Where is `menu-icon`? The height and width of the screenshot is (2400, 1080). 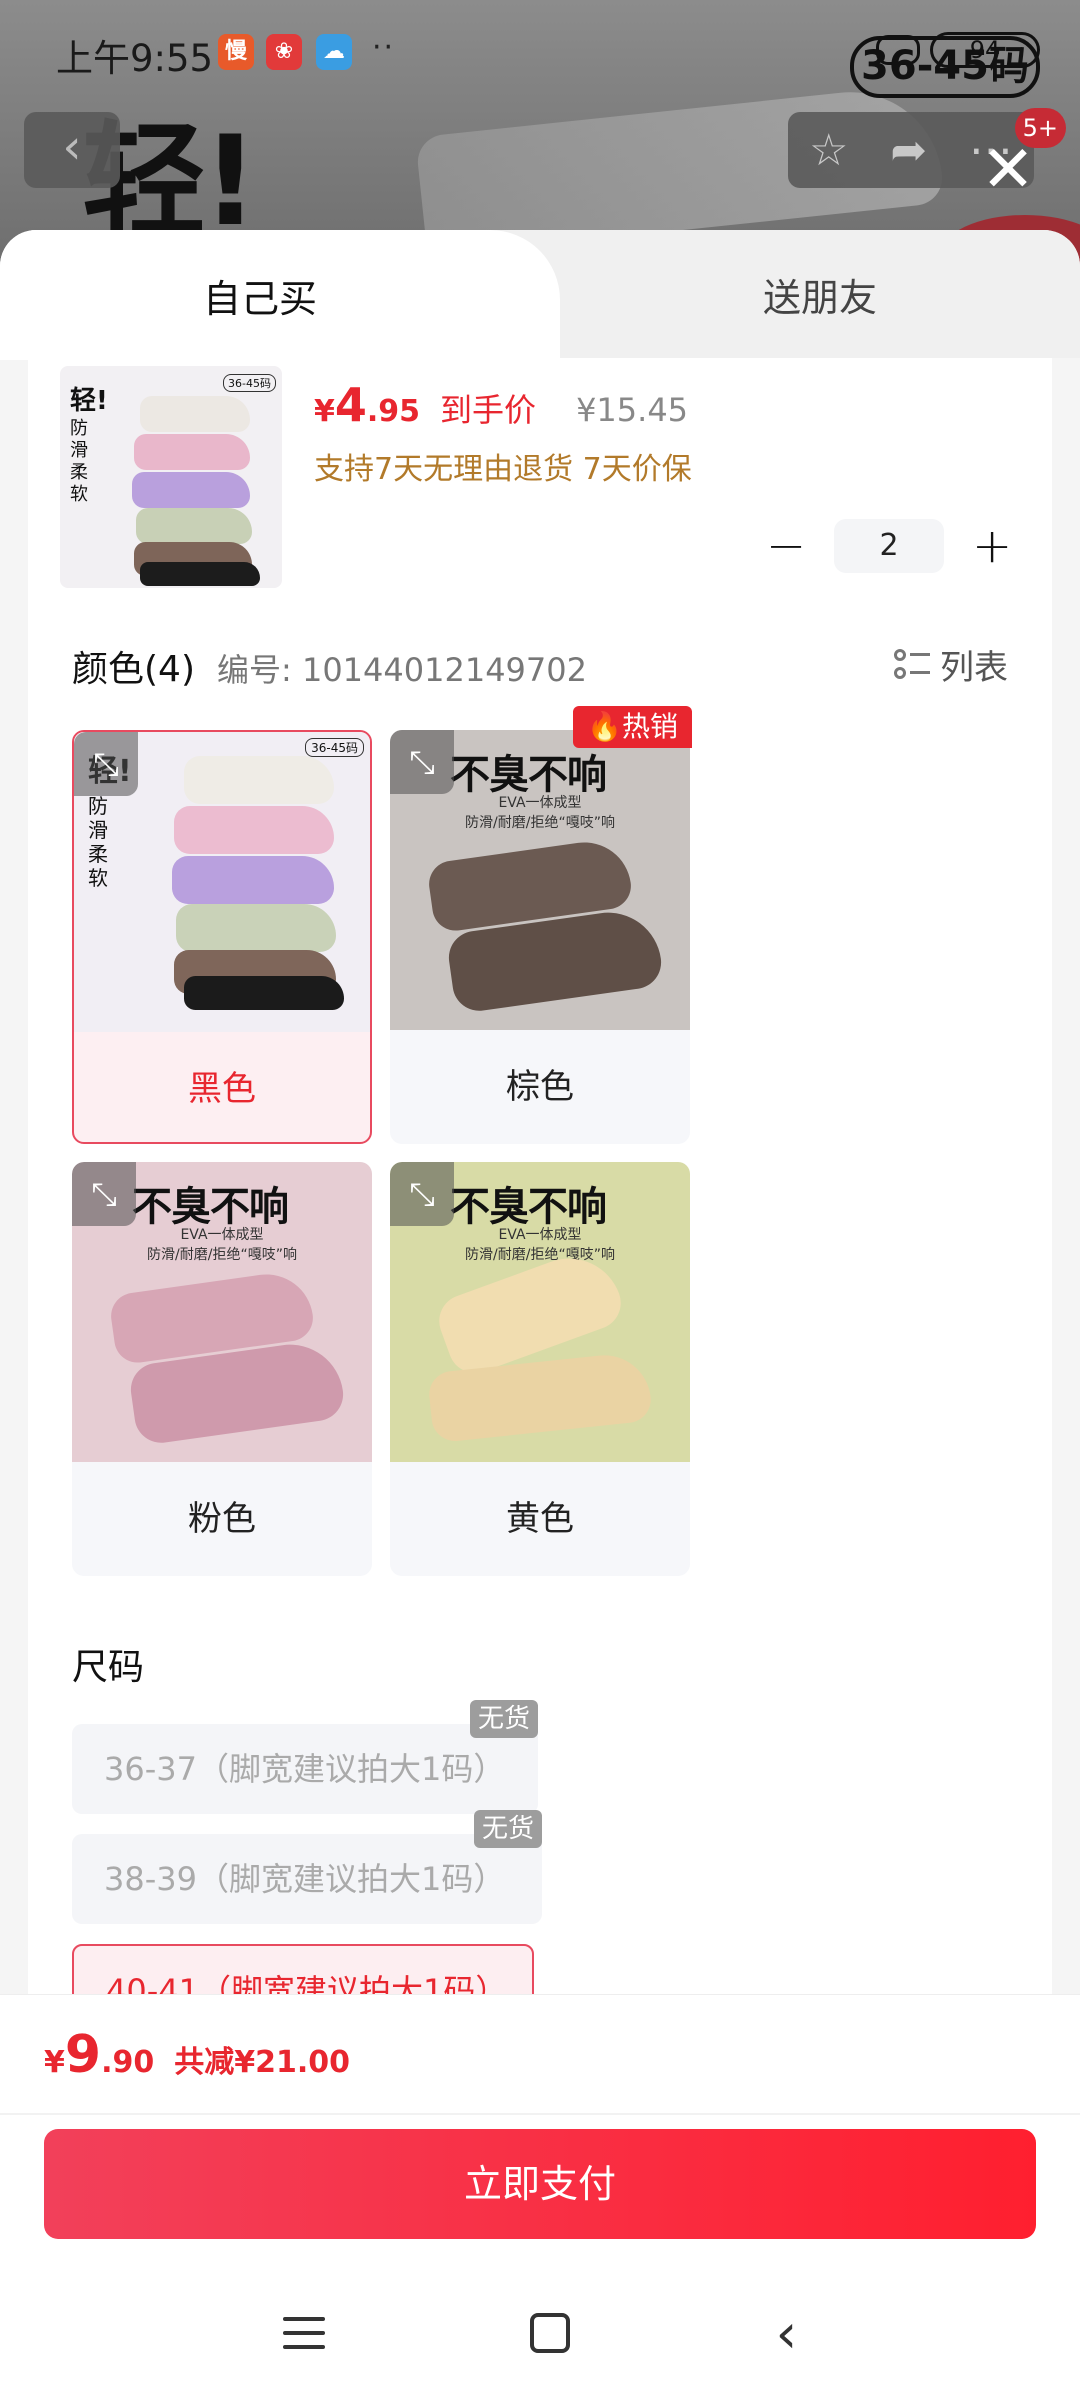 menu-icon is located at coordinates (303, 2333).